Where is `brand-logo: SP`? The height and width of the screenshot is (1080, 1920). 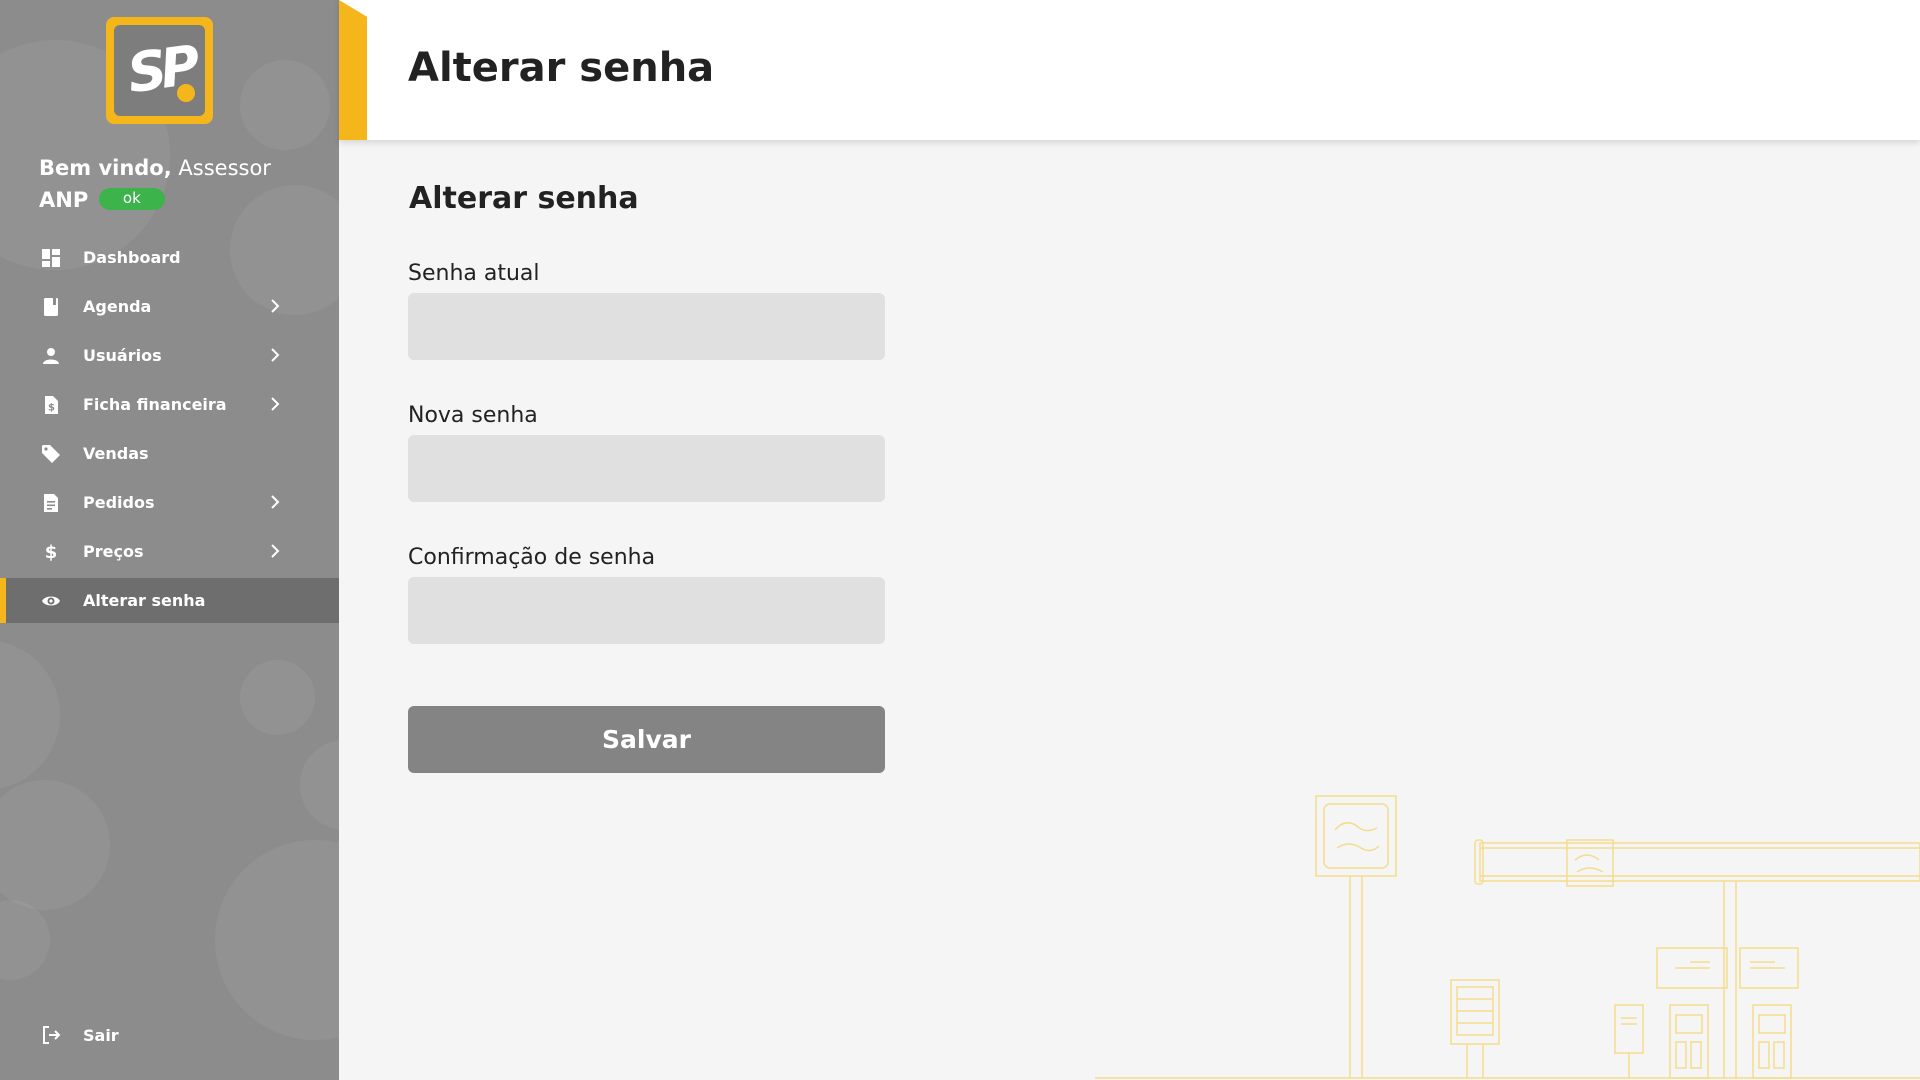 brand-logo: SP is located at coordinates (159, 70).